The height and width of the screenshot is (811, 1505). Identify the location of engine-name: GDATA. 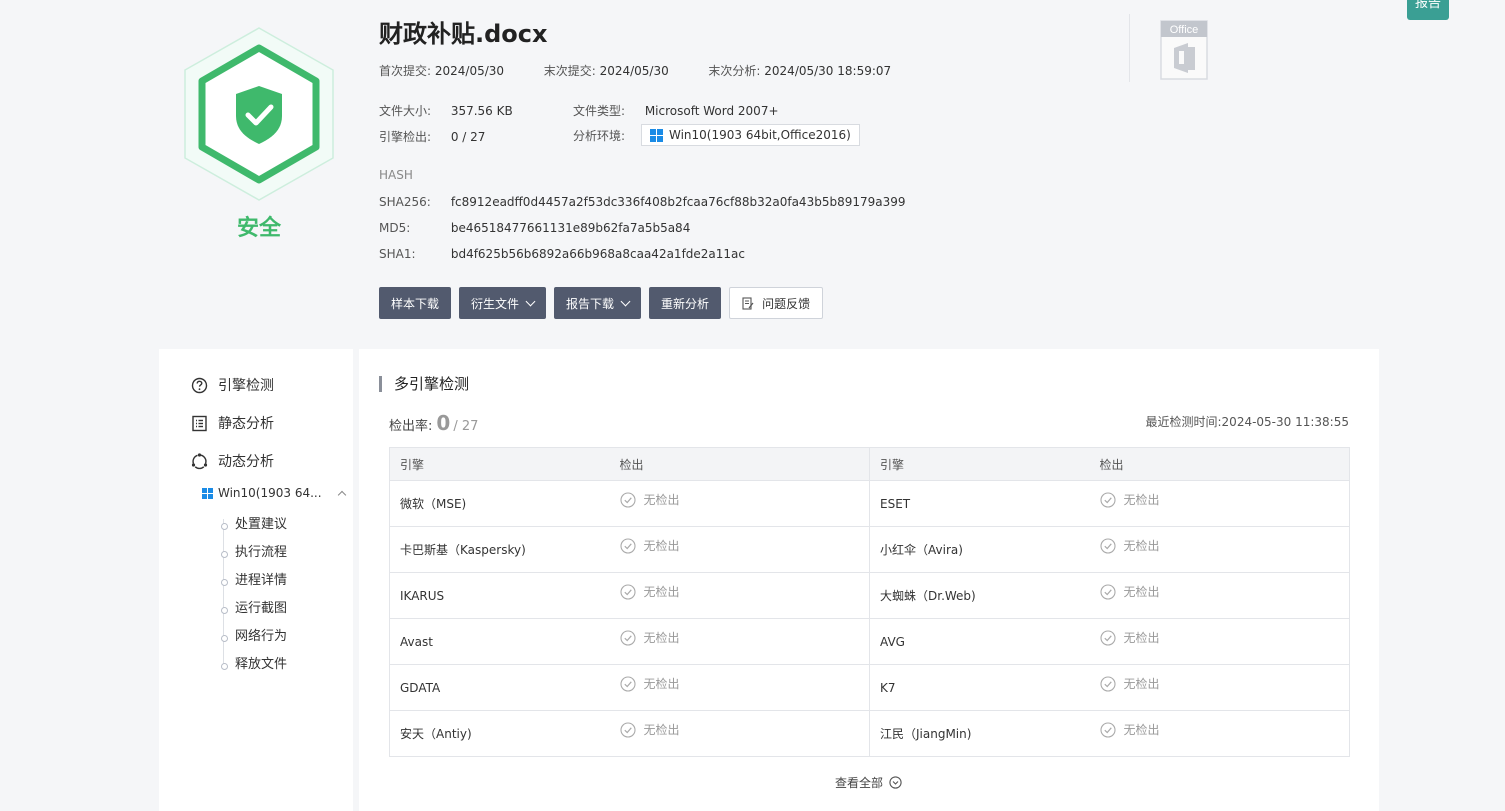
(499, 687).